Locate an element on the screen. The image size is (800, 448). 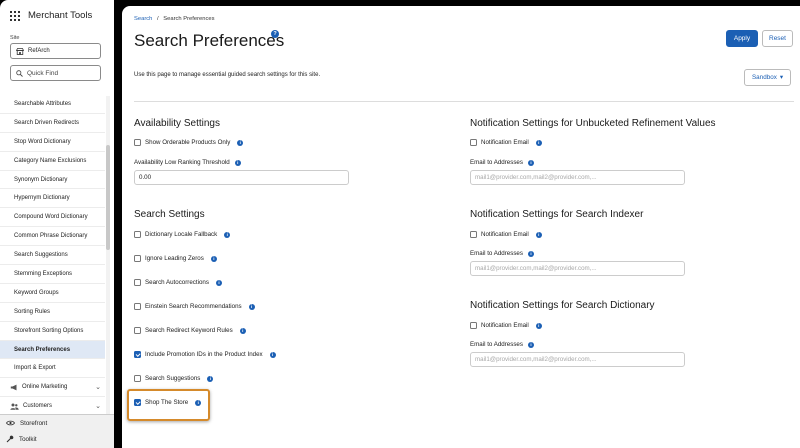
sidebar-item-keyword-groups: Keyword Groups is located at coordinates (52, 293).